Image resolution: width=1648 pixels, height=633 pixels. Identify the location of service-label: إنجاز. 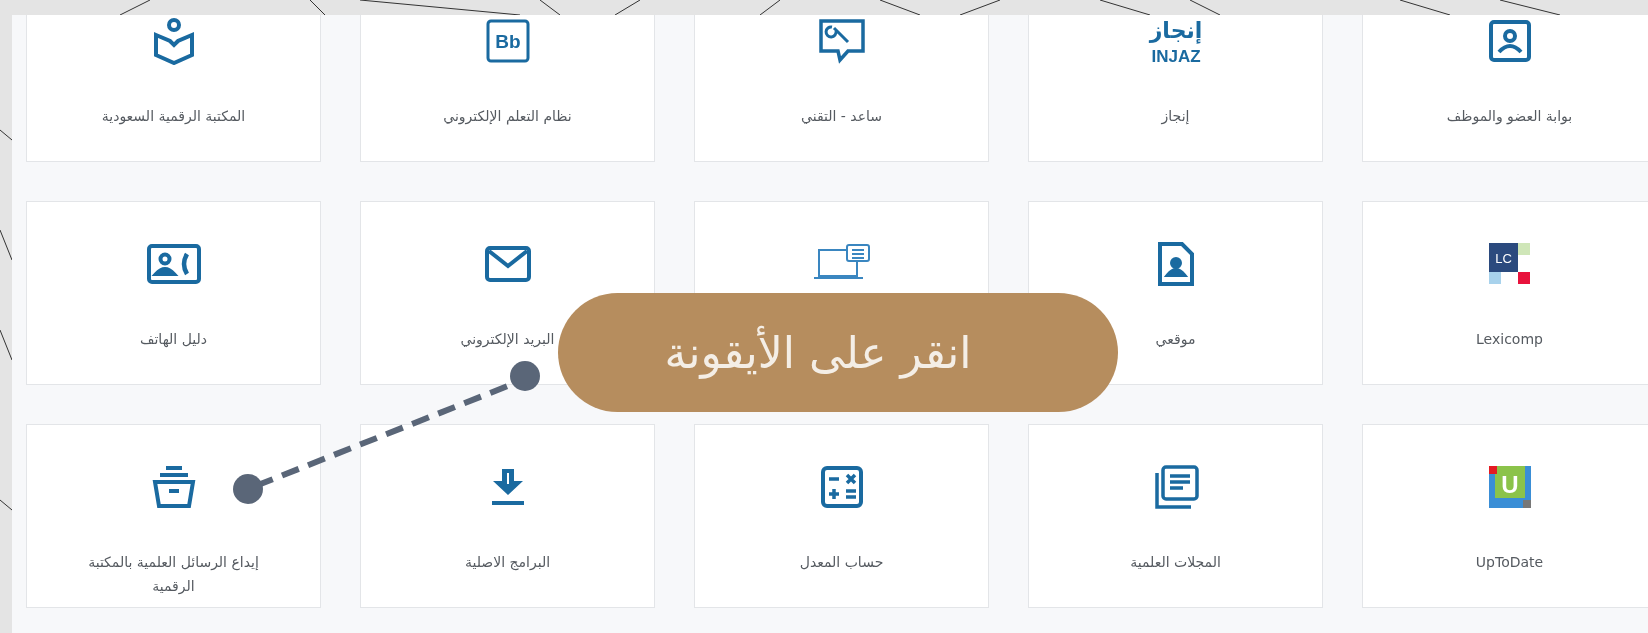
(1175, 117).